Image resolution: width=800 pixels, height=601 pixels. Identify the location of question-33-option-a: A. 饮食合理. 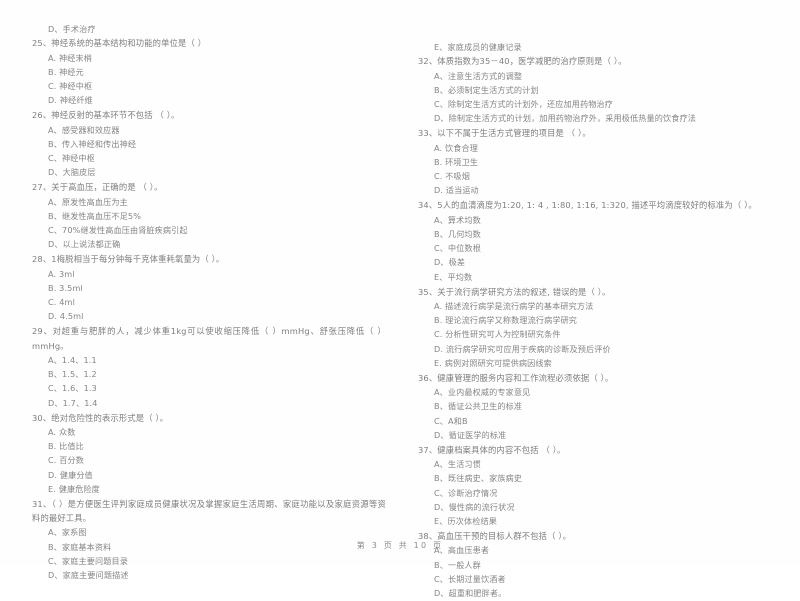
(456, 147).